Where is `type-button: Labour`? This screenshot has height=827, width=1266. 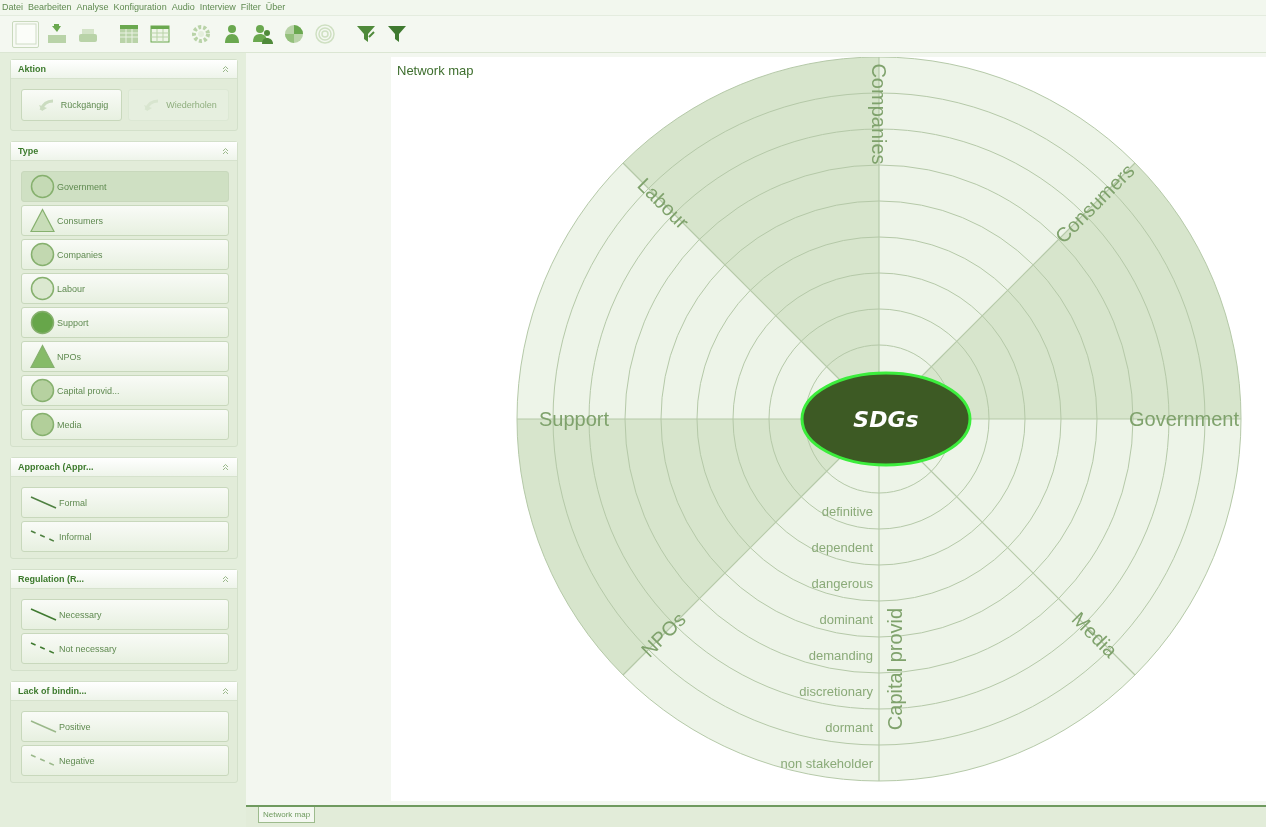
type-button: Labour is located at coordinates (125, 288).